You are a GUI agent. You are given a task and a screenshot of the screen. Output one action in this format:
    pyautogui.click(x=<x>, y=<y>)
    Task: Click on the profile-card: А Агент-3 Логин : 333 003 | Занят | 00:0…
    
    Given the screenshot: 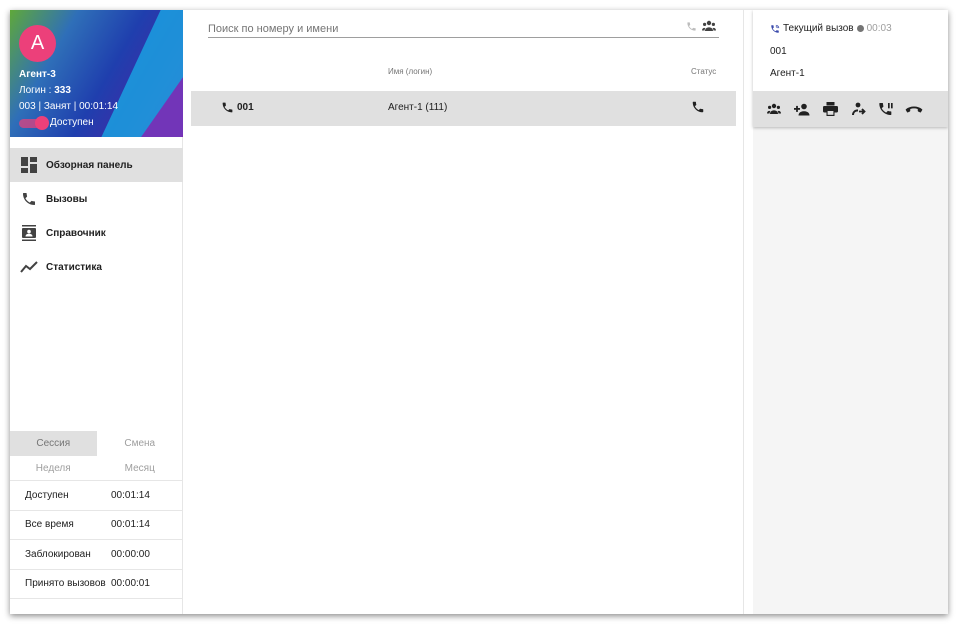 What is the action you would take?
    pyautogui.click(x=96, y=73)
    